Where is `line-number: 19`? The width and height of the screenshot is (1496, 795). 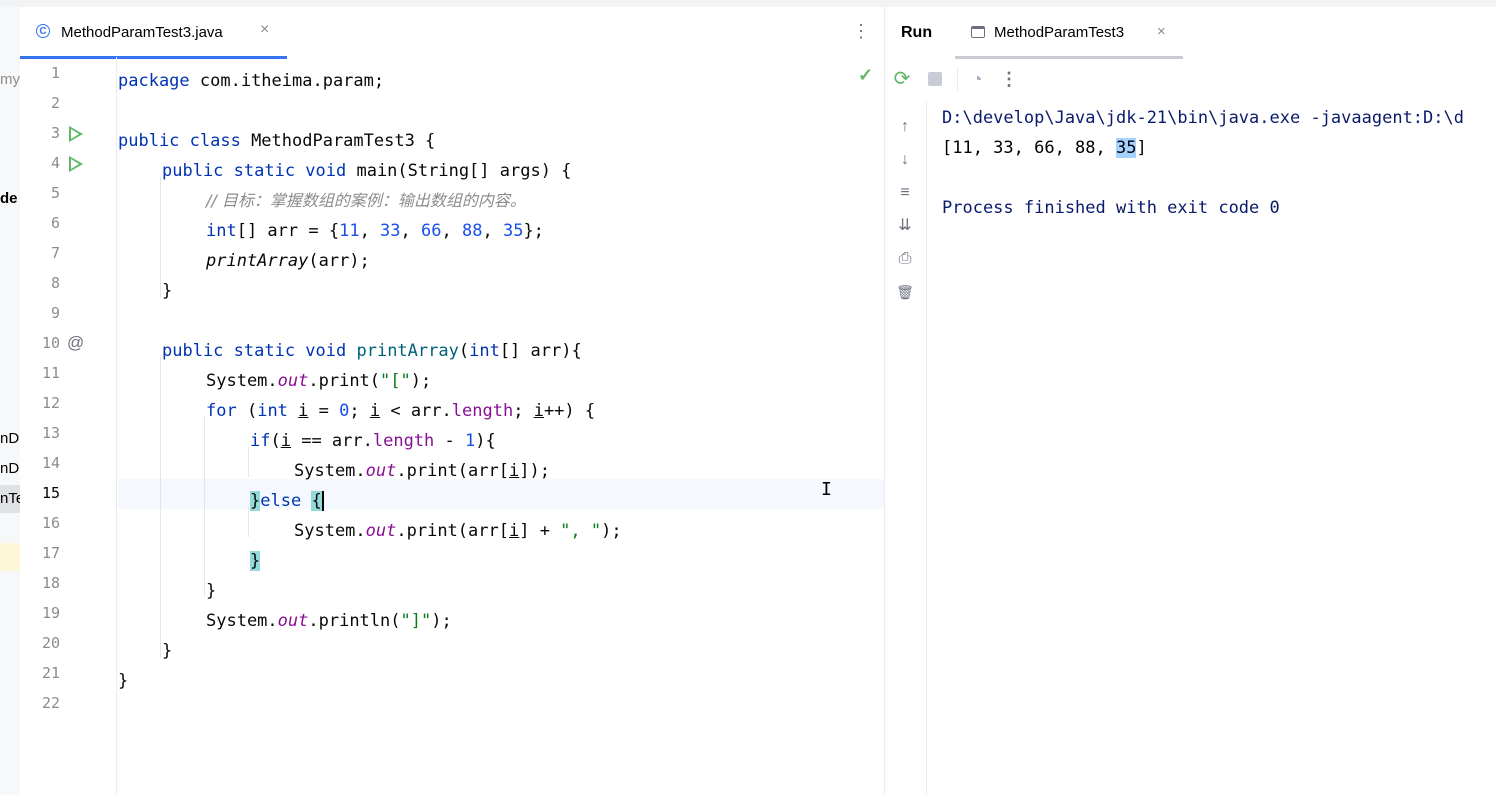 line-number: 19 is located at coordinates (50, 613).